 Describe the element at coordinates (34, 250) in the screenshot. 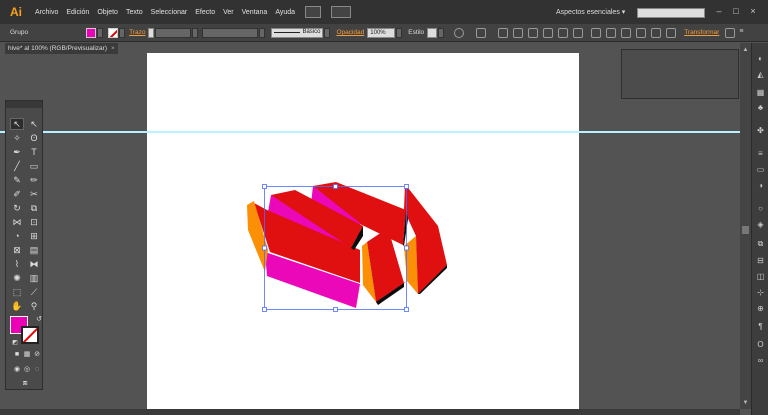

I see `gradient-tool-icon: ▤` at that location.